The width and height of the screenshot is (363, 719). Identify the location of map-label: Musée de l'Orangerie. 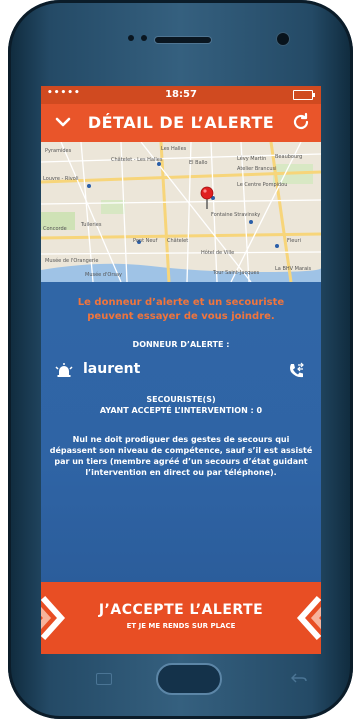
(72, 261).